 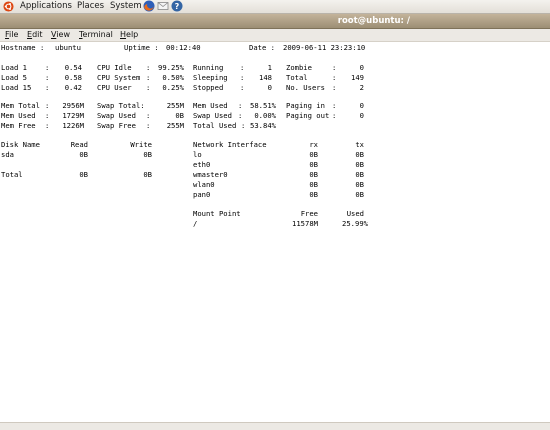 I want to click on menu-terminal: Terminal, so click(x=96, y=35).